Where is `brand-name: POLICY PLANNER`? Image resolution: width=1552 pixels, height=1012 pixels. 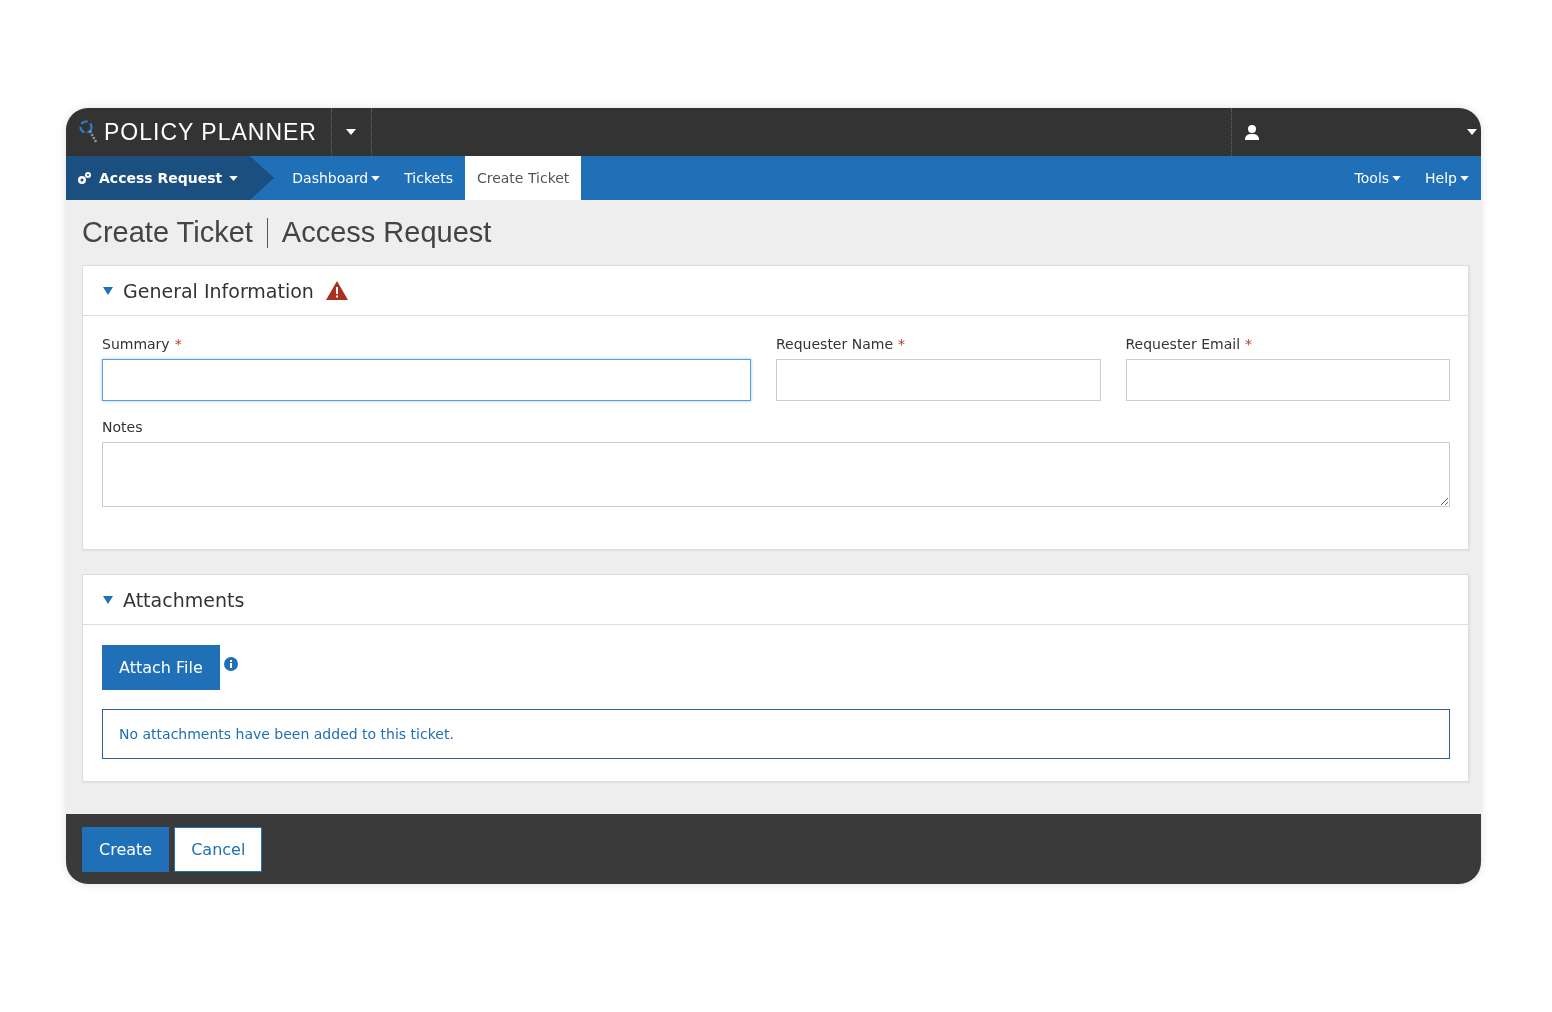 brand-name: POLICY PLANNER is located at coordinates (210, 132).